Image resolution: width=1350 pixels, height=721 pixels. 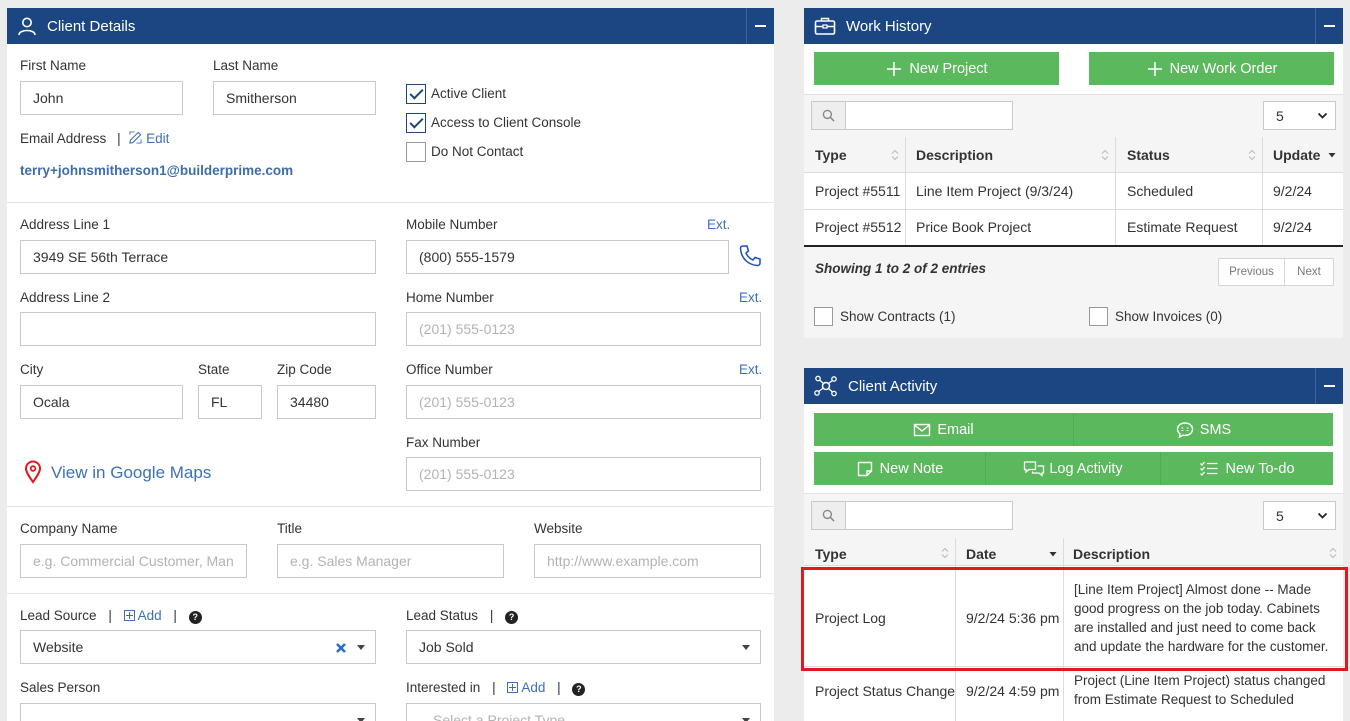 What do you see at coordinates (230, 402) in the screenshot?
I see `state-input: FL` at bounding box center [230, 402].